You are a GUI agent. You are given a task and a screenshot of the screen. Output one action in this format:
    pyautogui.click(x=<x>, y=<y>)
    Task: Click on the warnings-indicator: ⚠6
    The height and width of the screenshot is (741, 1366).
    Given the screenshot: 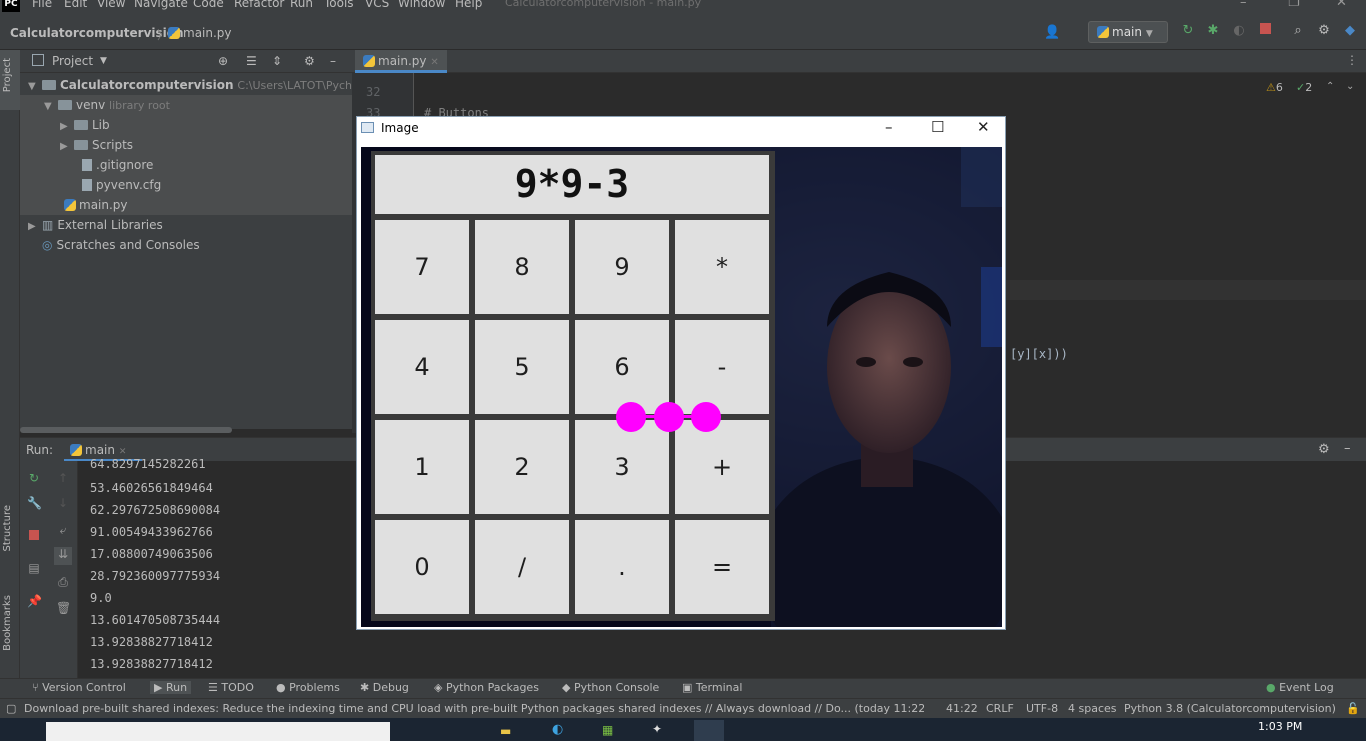 What is the action you would take?
    pyautogui.click(x=1274, y=87)
    